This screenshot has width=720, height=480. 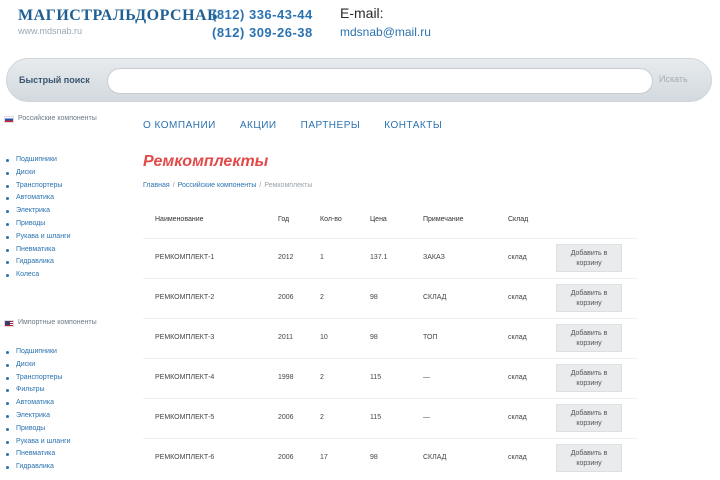 I want to click on site-url: www.mdsnab.ru, so click(x=50, y=31).